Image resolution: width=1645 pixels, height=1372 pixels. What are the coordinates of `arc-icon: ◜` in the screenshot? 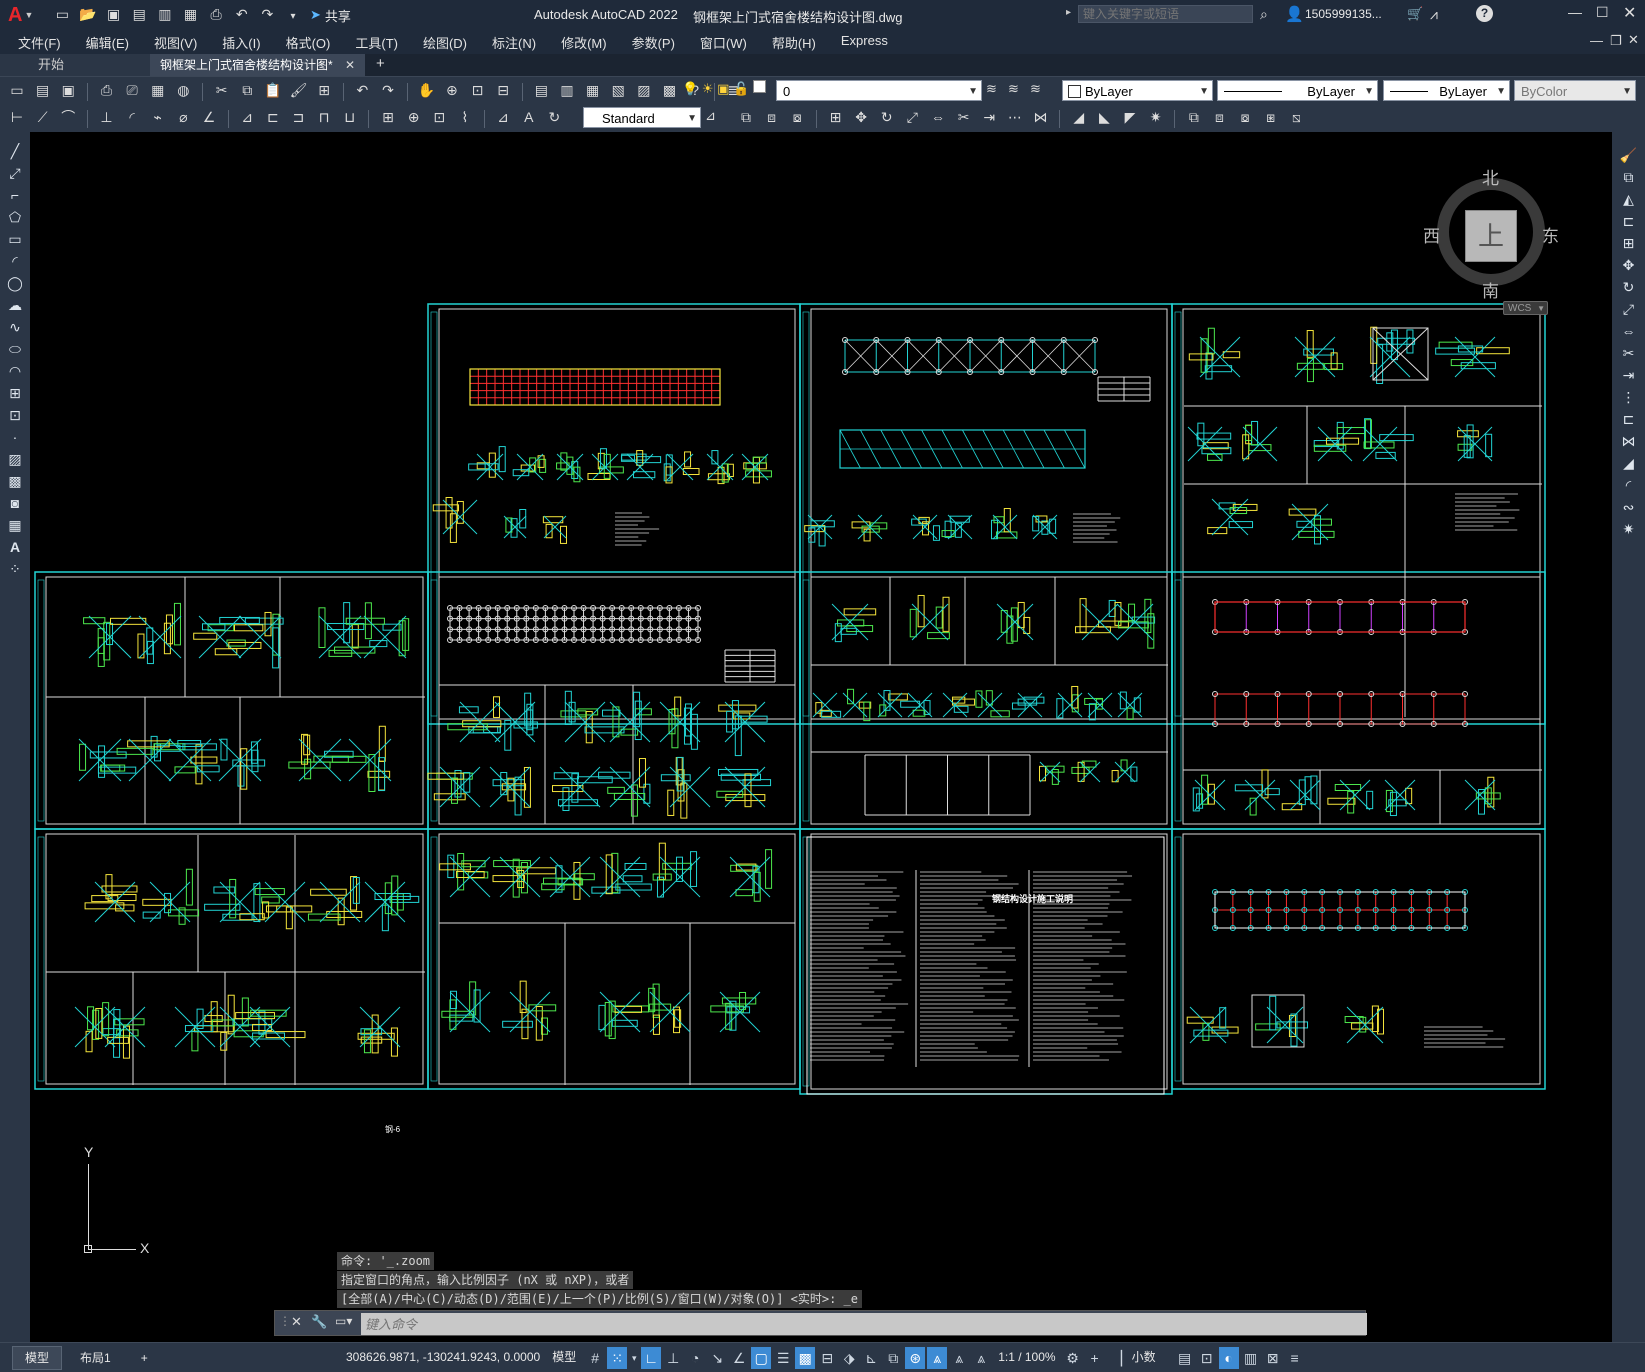 It's located at (15, 261).